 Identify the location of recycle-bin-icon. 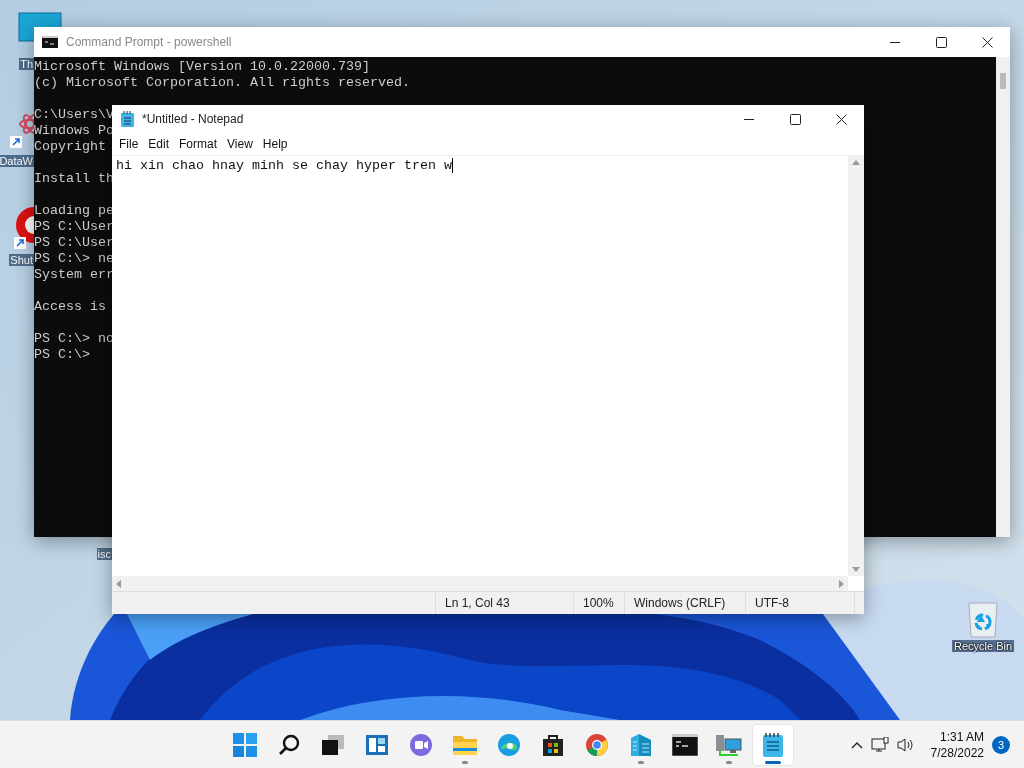
(983, 620).